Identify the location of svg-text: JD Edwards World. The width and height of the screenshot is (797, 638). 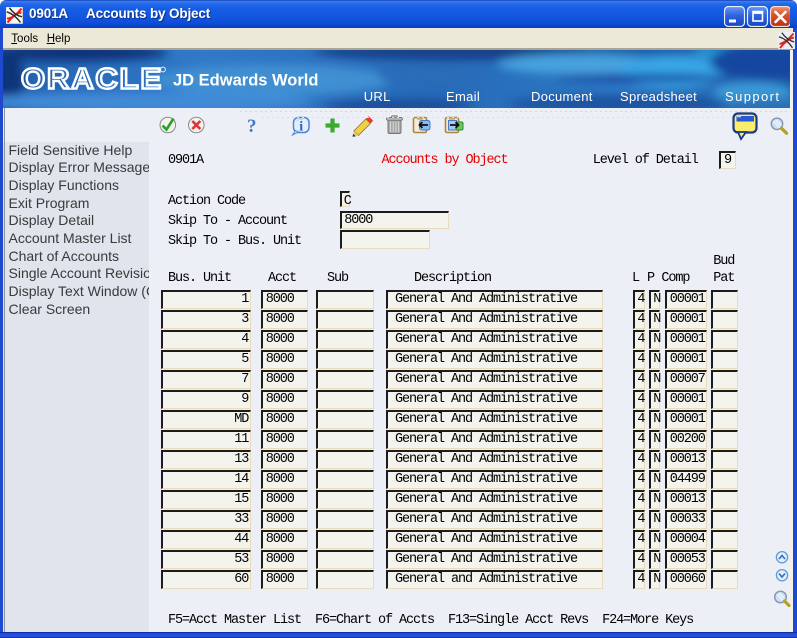
(245, 81).